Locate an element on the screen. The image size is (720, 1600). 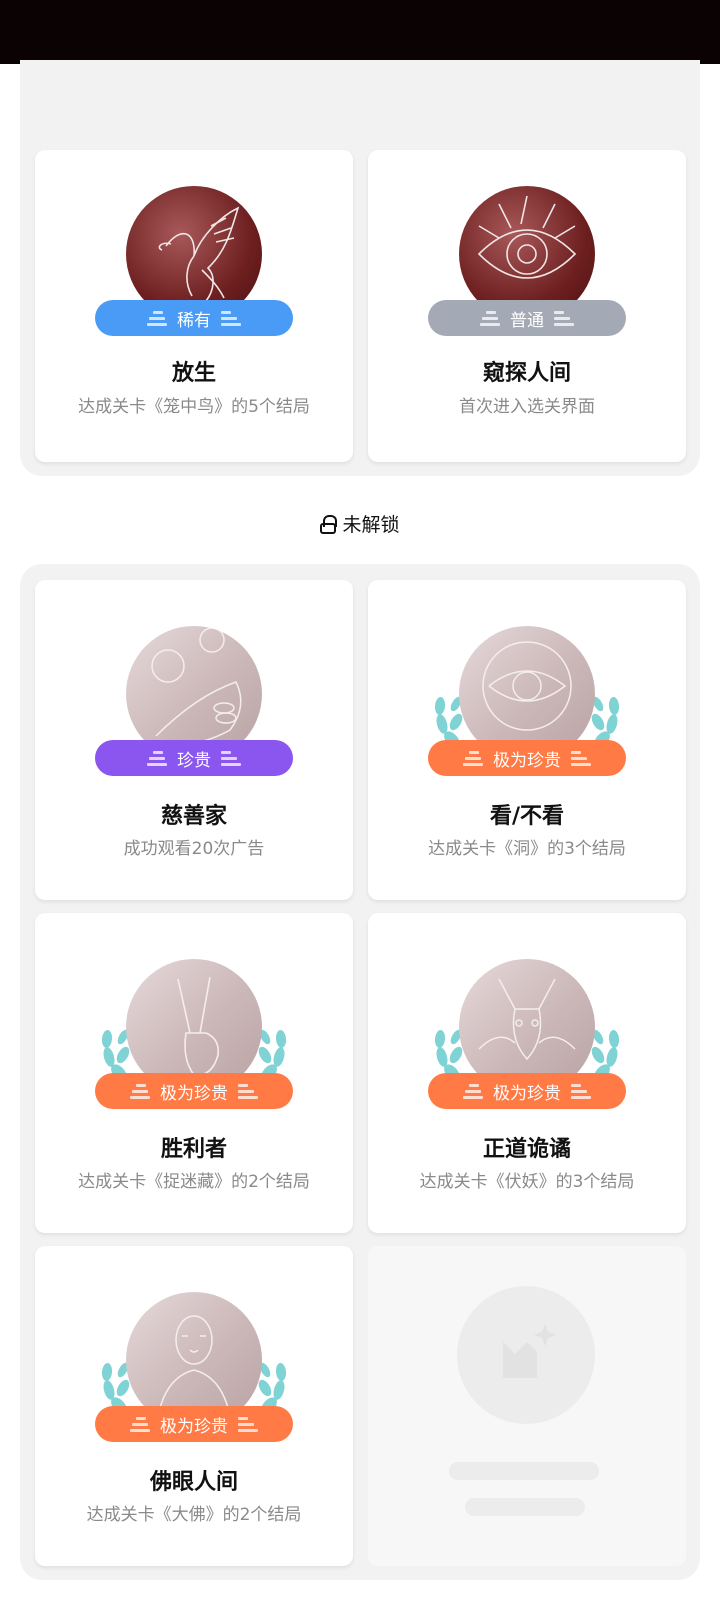
achievement-desc: 达成关卡《捉迷藏》的2个结局 is located at coordinates (194, 1182).